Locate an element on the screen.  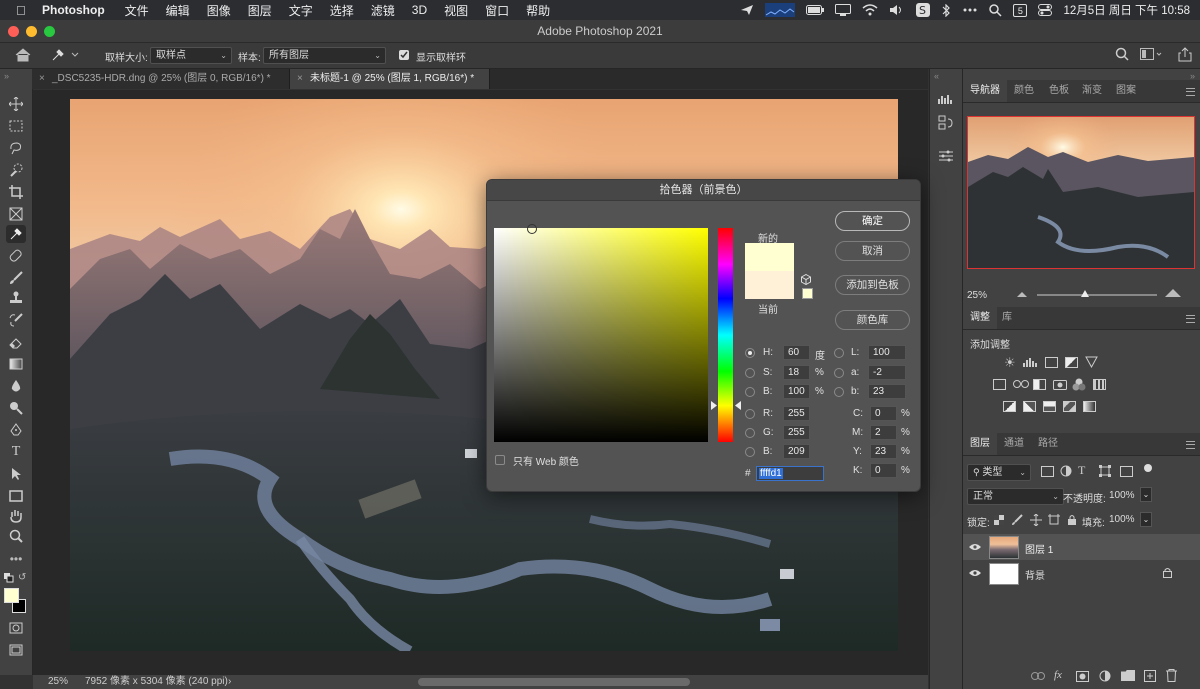
foreground-color-swatch is located at coordinates (11, 595).